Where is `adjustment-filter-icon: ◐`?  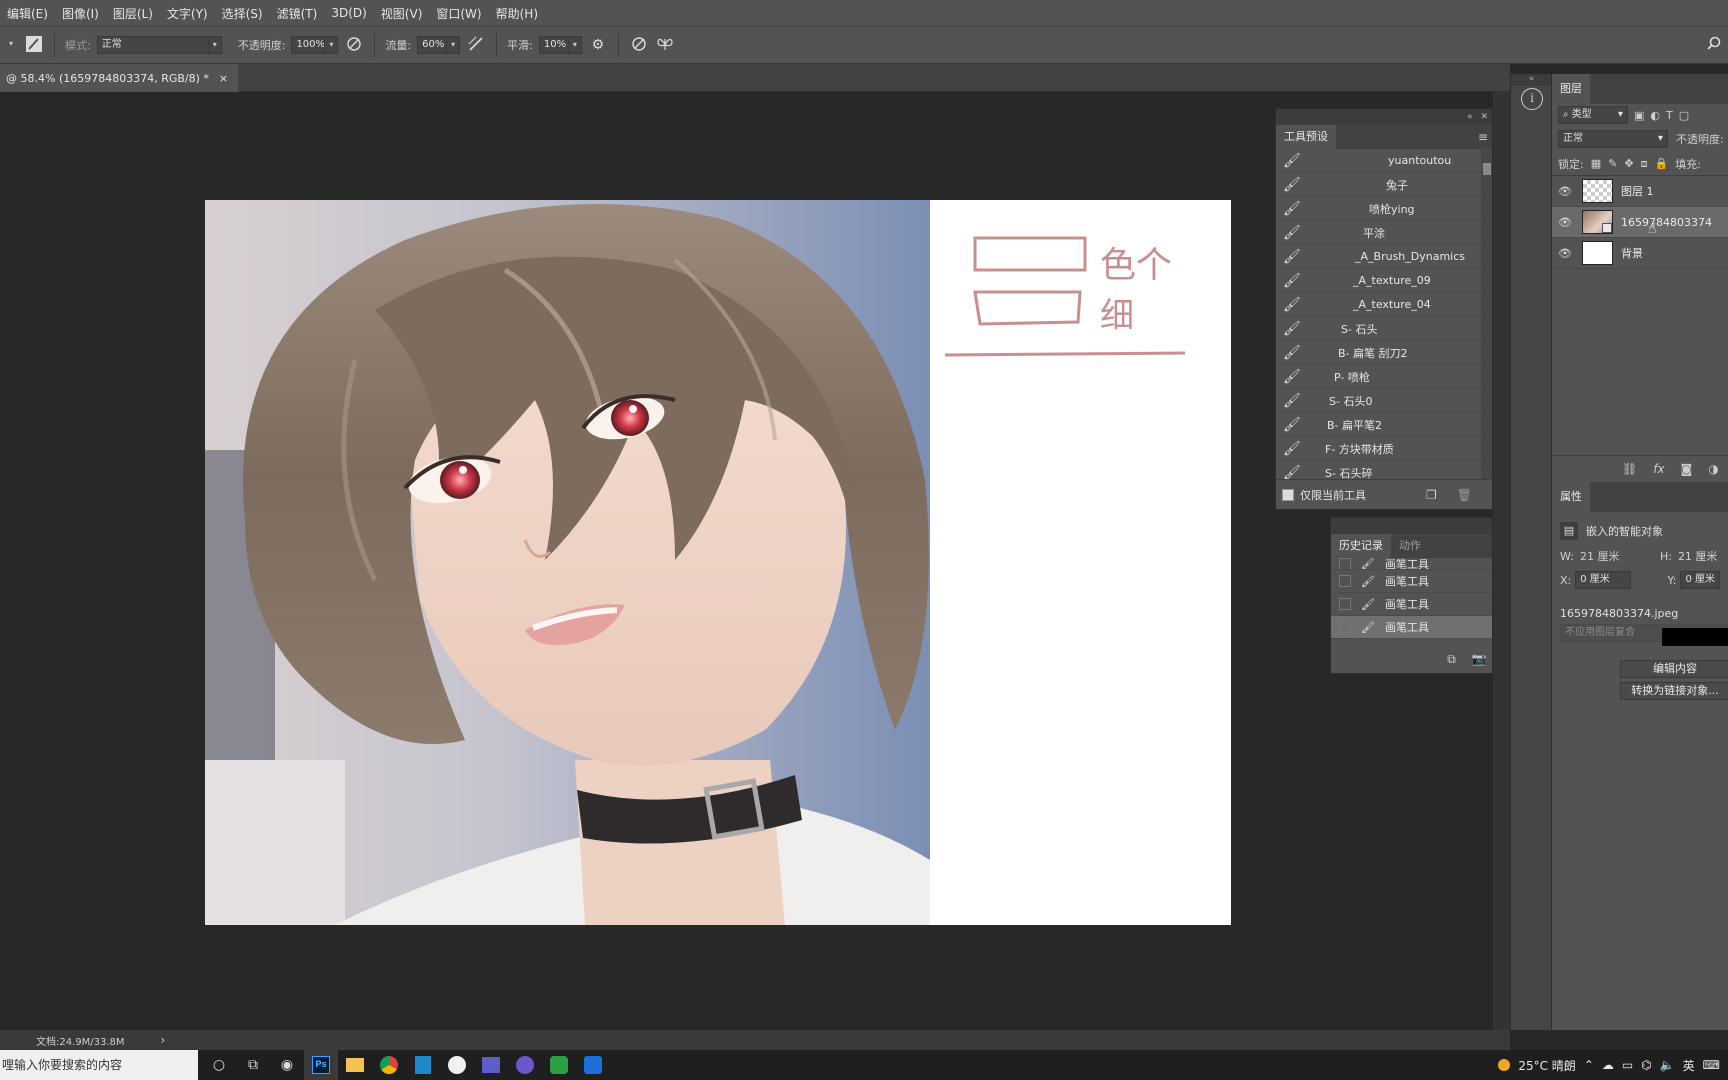 adjustment-filter-icon: ◐ is located at coordinates (1655, 115).